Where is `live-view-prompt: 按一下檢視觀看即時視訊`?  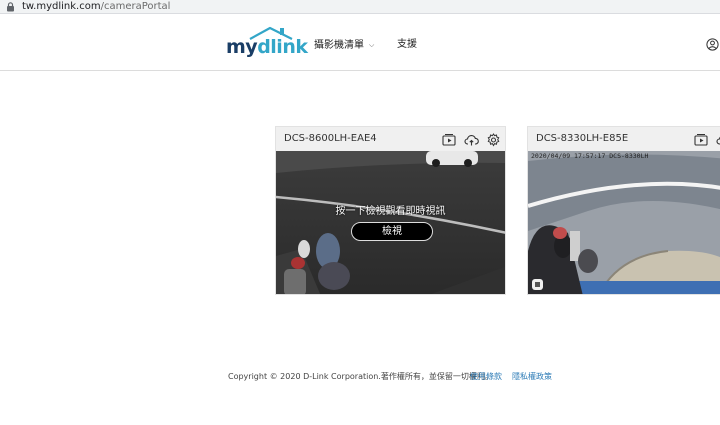 live-view-prompt: 按一下檢視觀看即時視訊 is located at coordinates (390, 211).